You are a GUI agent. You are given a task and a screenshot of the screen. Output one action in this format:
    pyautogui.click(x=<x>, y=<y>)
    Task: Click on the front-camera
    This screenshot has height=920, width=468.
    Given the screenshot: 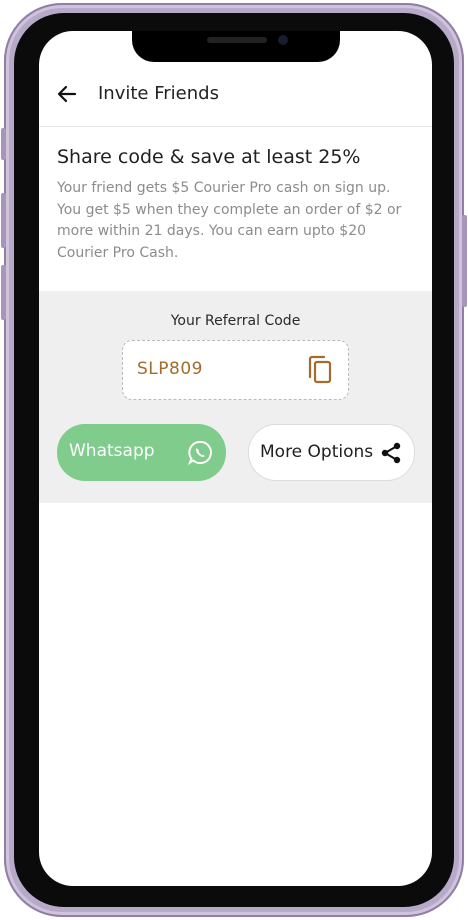 What is the action you would take?
    pyautogui.click(x=283, y=40)
    